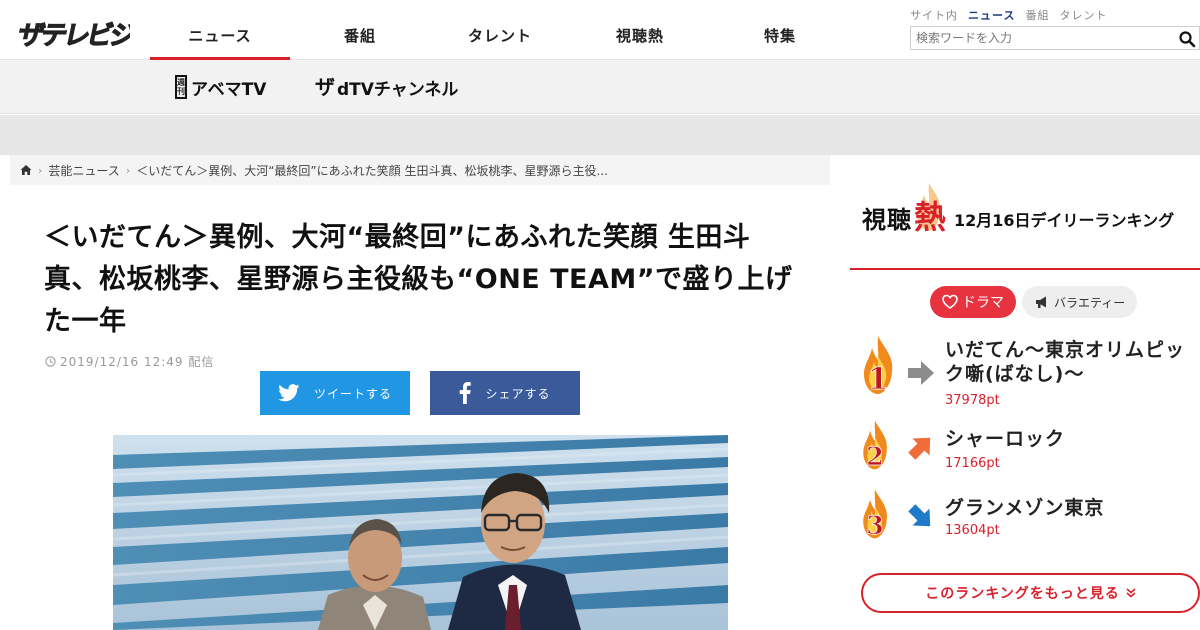 This screenshot has width=1200, height=630. I want to click on arrow-down-icon, so click(919, 515).